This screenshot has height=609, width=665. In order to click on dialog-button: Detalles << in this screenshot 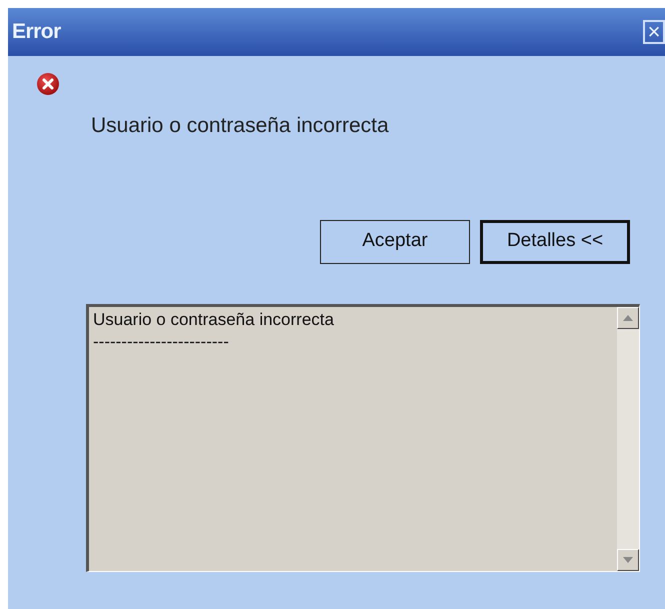, I will do `click(555, 242)`.